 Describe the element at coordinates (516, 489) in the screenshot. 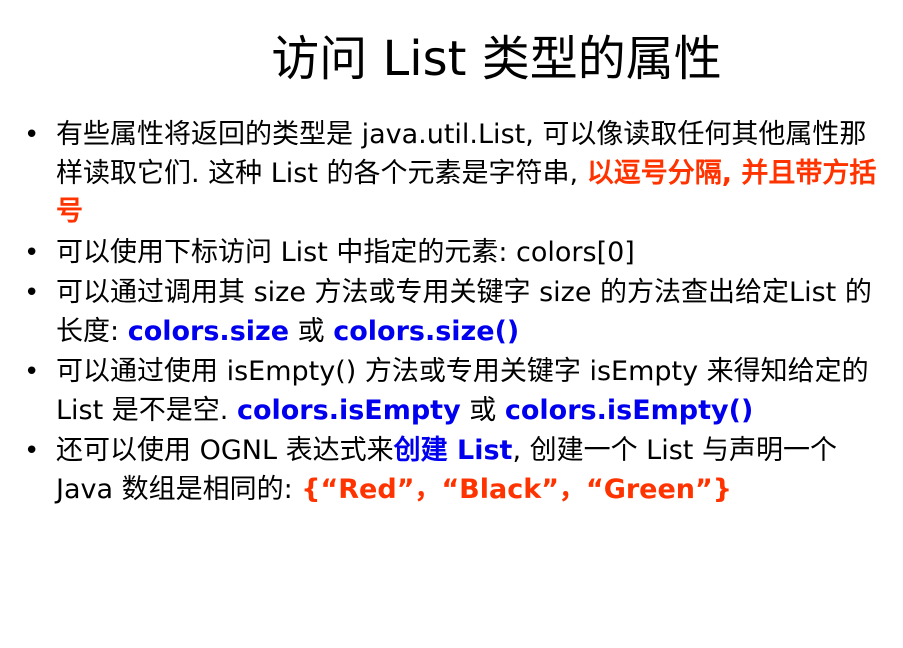

I see `highlight-red-text: {“Red”，“Black”，“Green”}` at that location.